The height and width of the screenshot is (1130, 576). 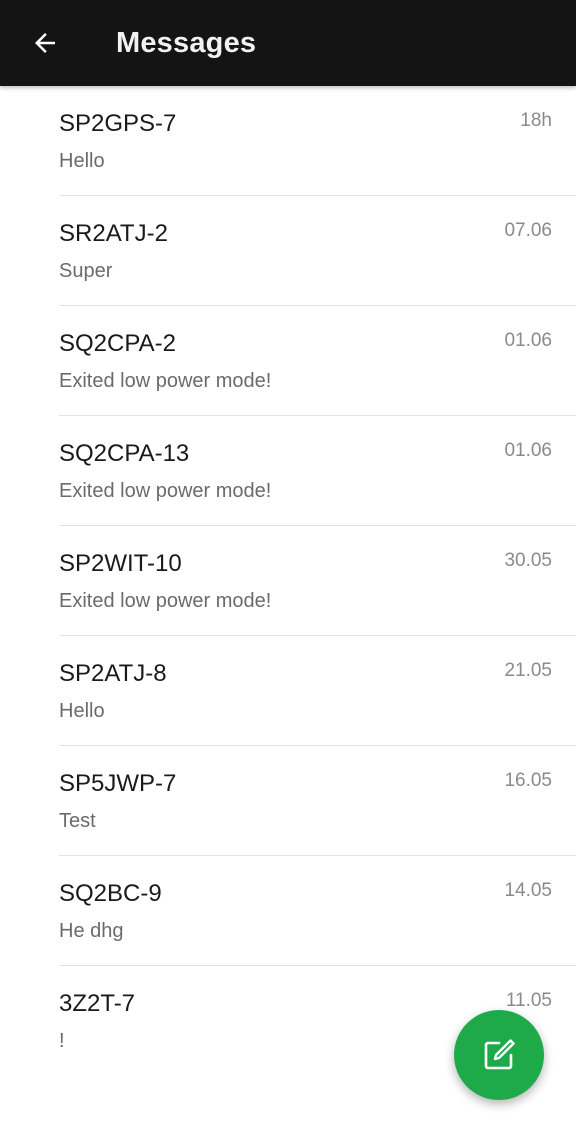 What do you see at coordinates (288, 251) in the screenshot?
I see `message-row: SR2ATJ-2 Super 07.06` at bounding box center [288, 251].